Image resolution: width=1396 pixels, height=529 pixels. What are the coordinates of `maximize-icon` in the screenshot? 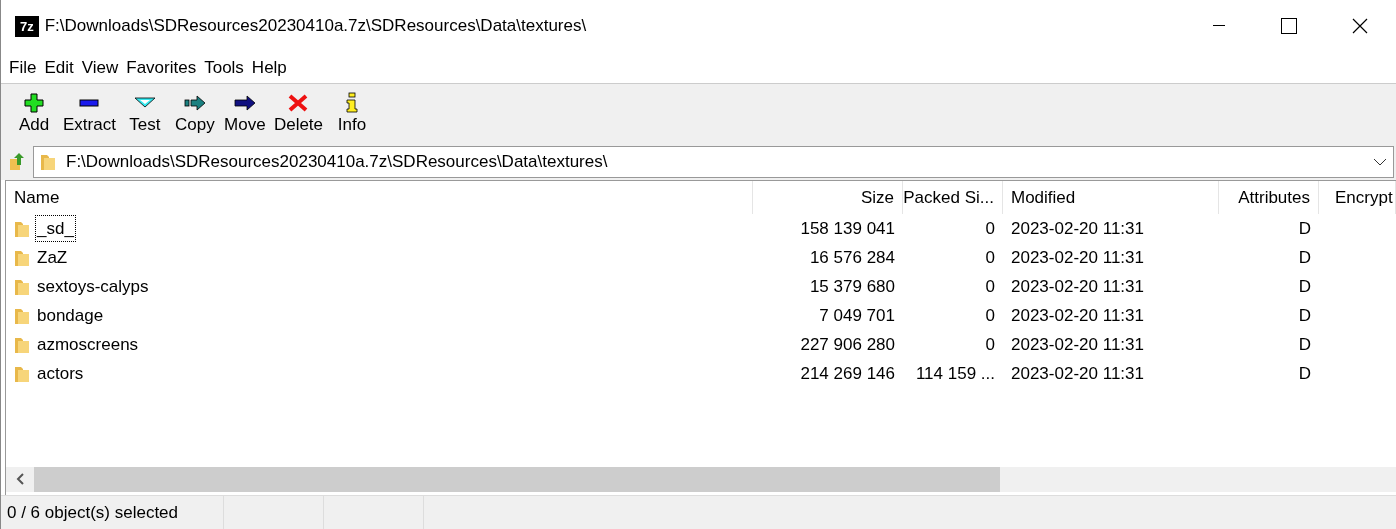 It's located at (1289, 26).